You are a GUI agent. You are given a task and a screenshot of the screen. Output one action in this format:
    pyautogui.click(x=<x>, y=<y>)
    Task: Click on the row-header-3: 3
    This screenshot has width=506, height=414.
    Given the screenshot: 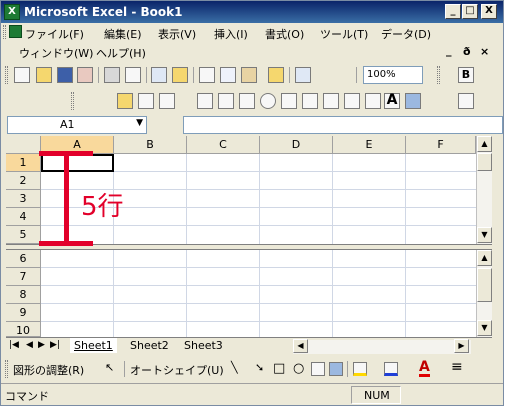 What is the action you would take?
    pyautogui.click(x=23, y=199)
    